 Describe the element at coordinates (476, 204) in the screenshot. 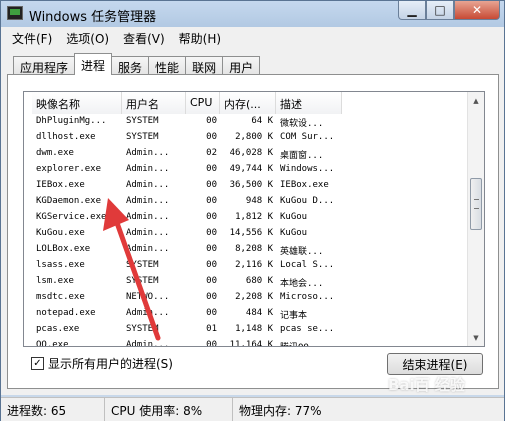

I see `scroll-thumb` at that location.